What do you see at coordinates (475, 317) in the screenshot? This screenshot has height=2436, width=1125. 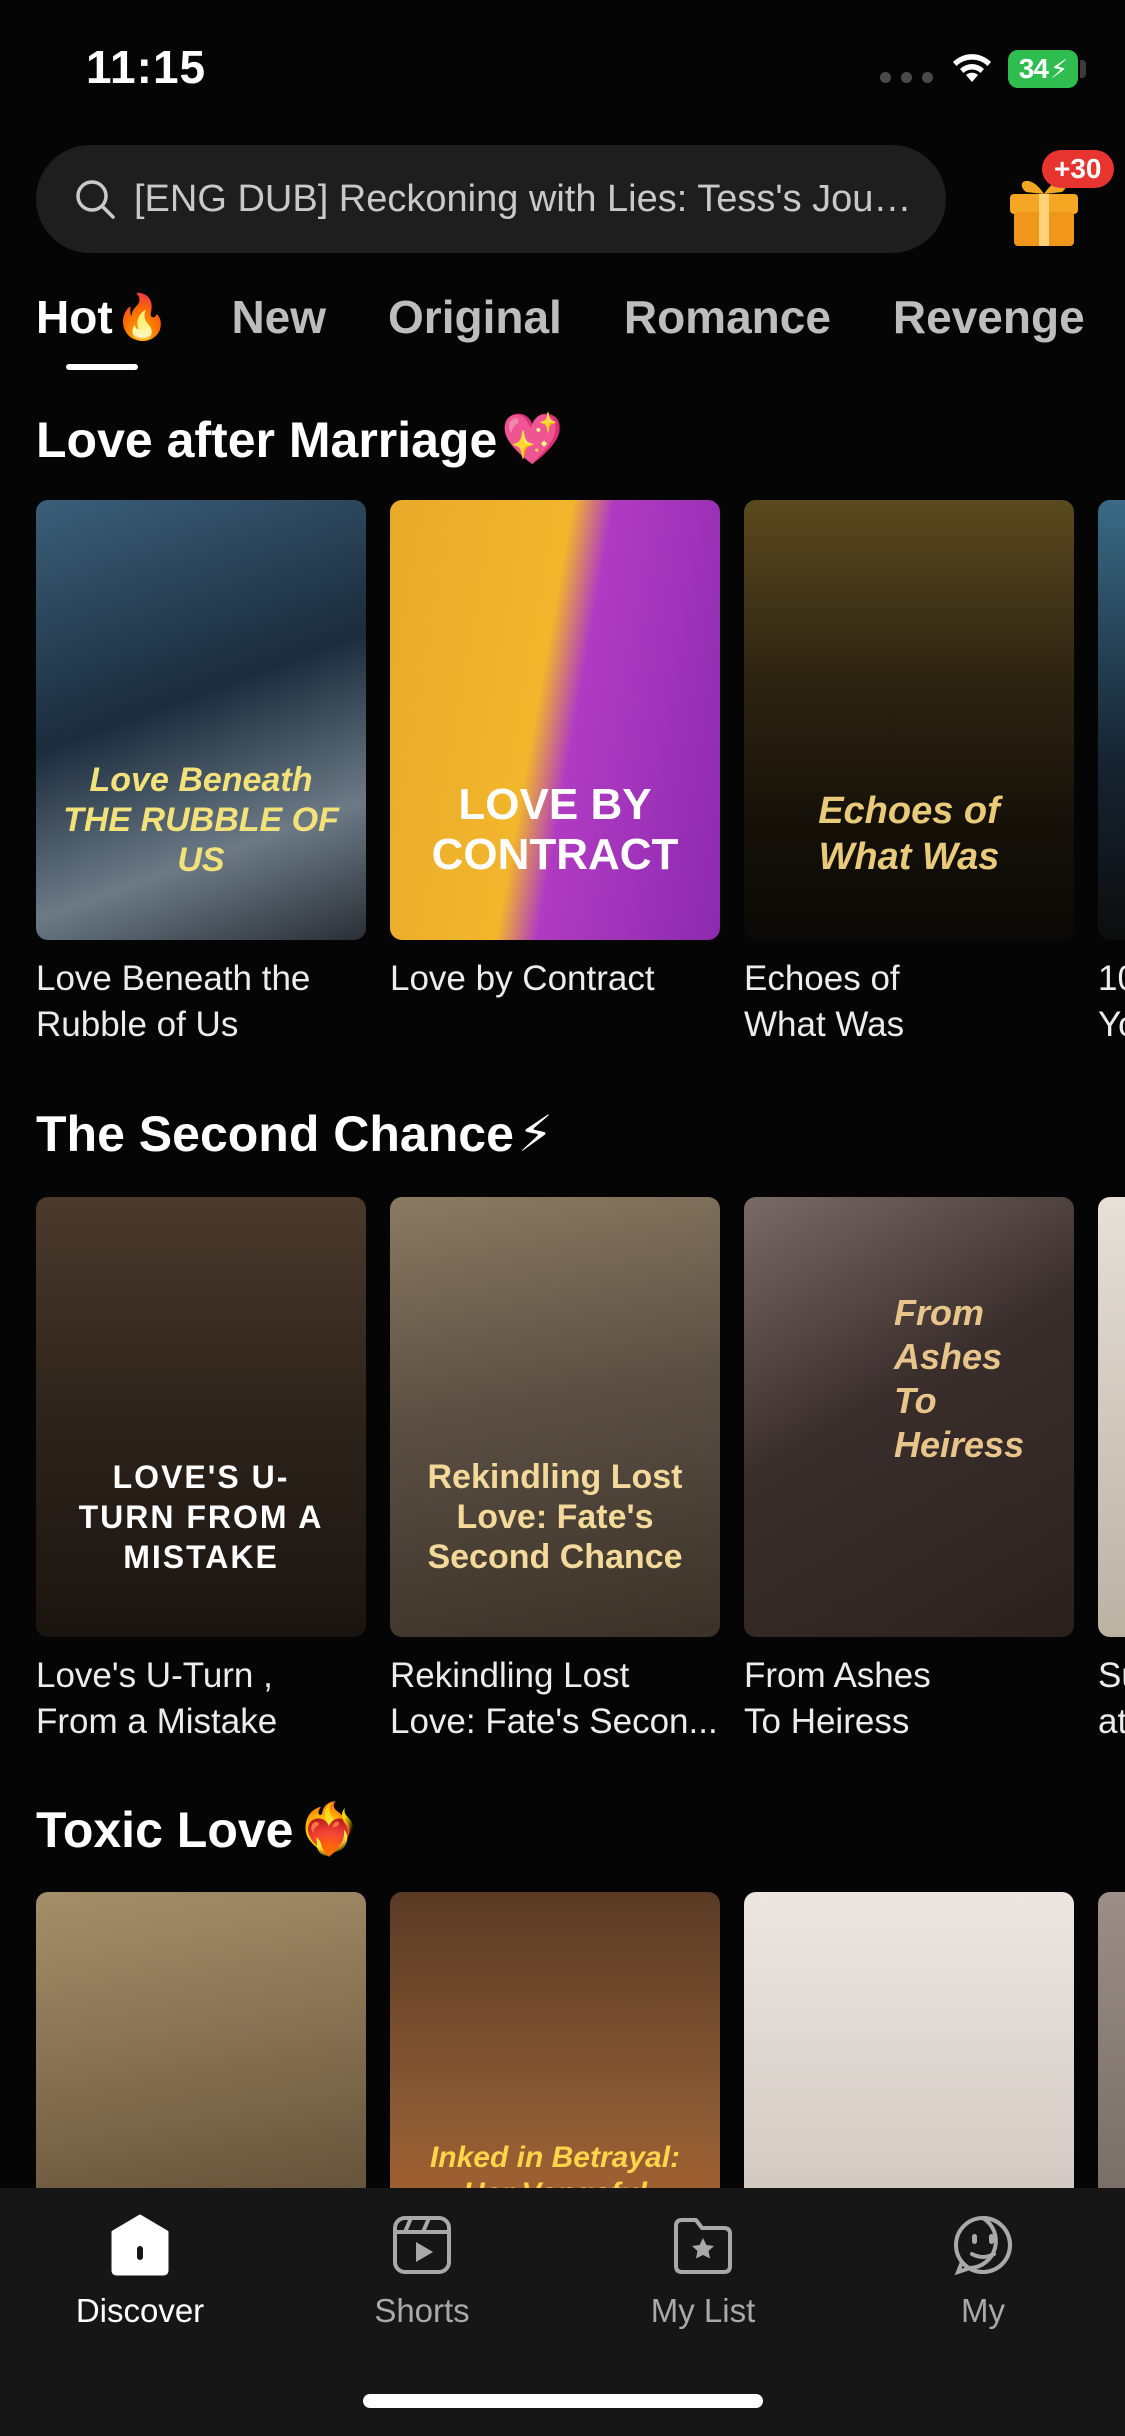 I see `tab-original: Original` at bounding box center [475, 317].